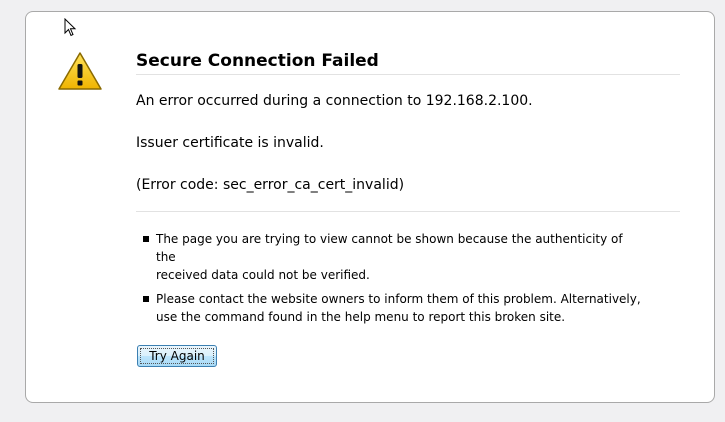 This screenshot has width=725, height=422. What do you see at coordinates (263, 275) in the screenshot?
I see `list-item-line: received data could not be verified.` at bounding box center [263, 275].